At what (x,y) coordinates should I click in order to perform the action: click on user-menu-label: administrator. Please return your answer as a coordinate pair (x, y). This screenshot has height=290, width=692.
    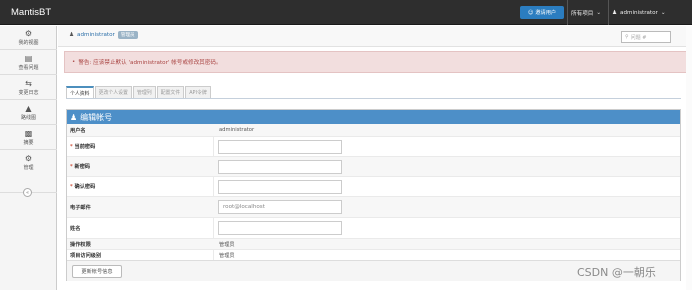
    Looking at the image, I should click on (639, 12).